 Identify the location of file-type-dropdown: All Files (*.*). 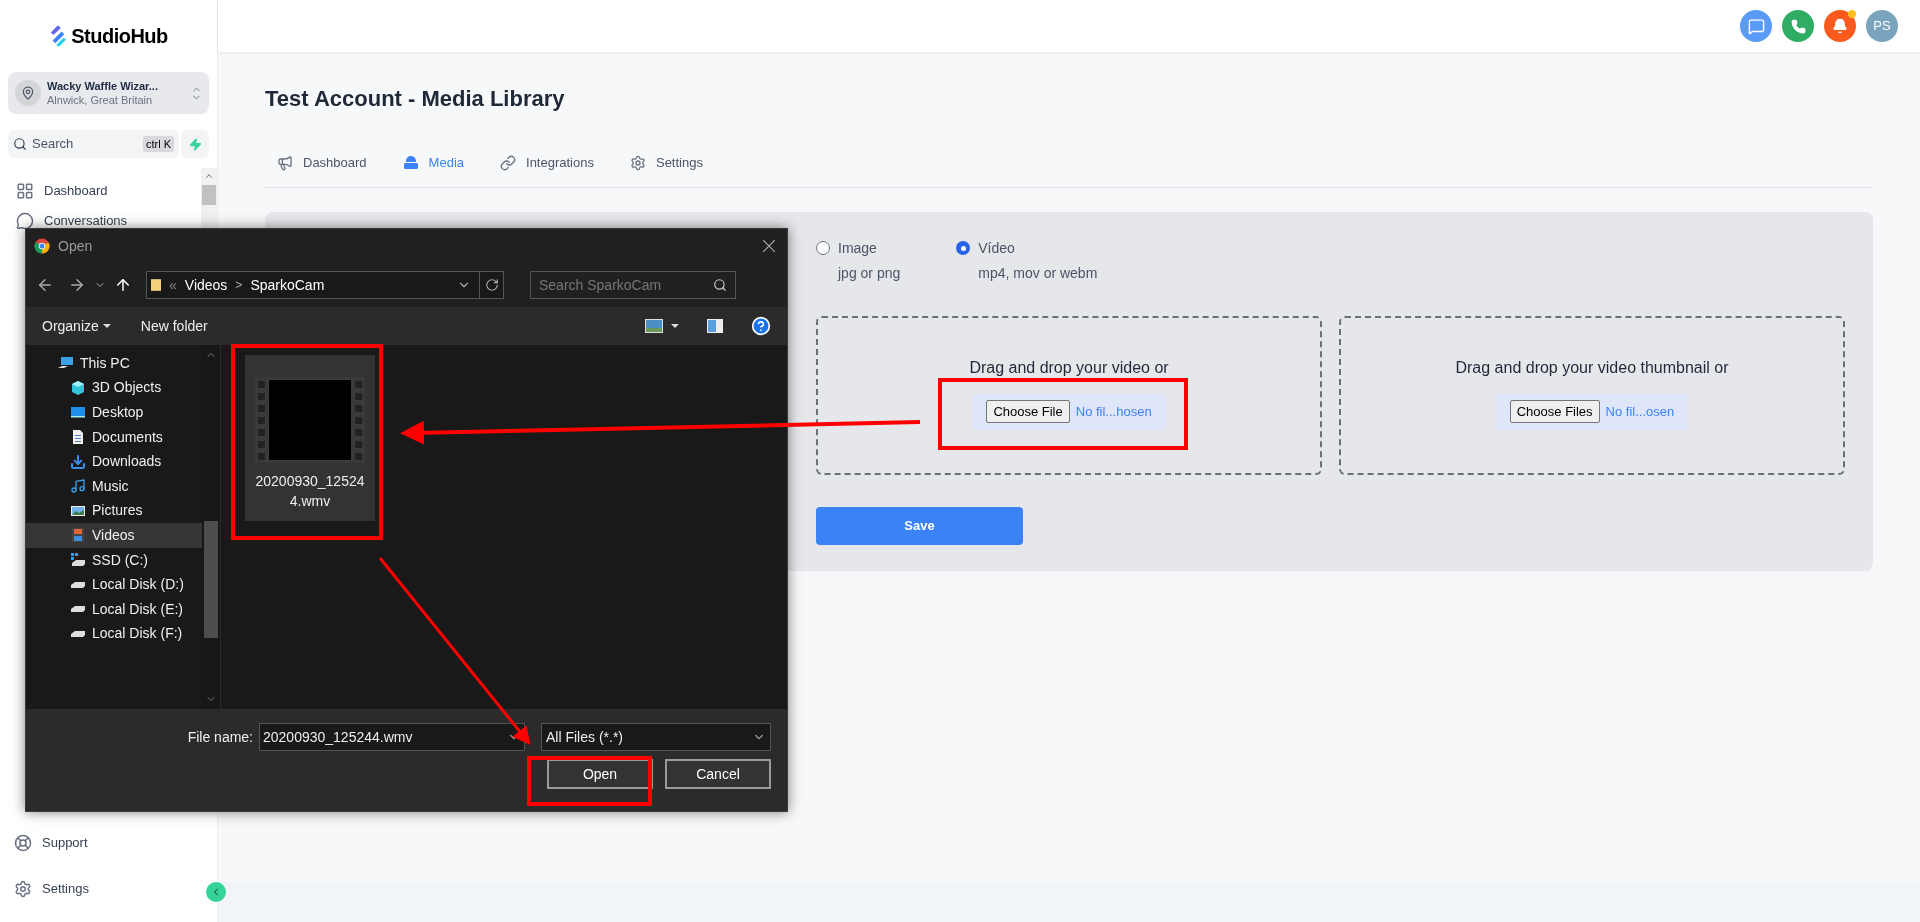
(656, 737).